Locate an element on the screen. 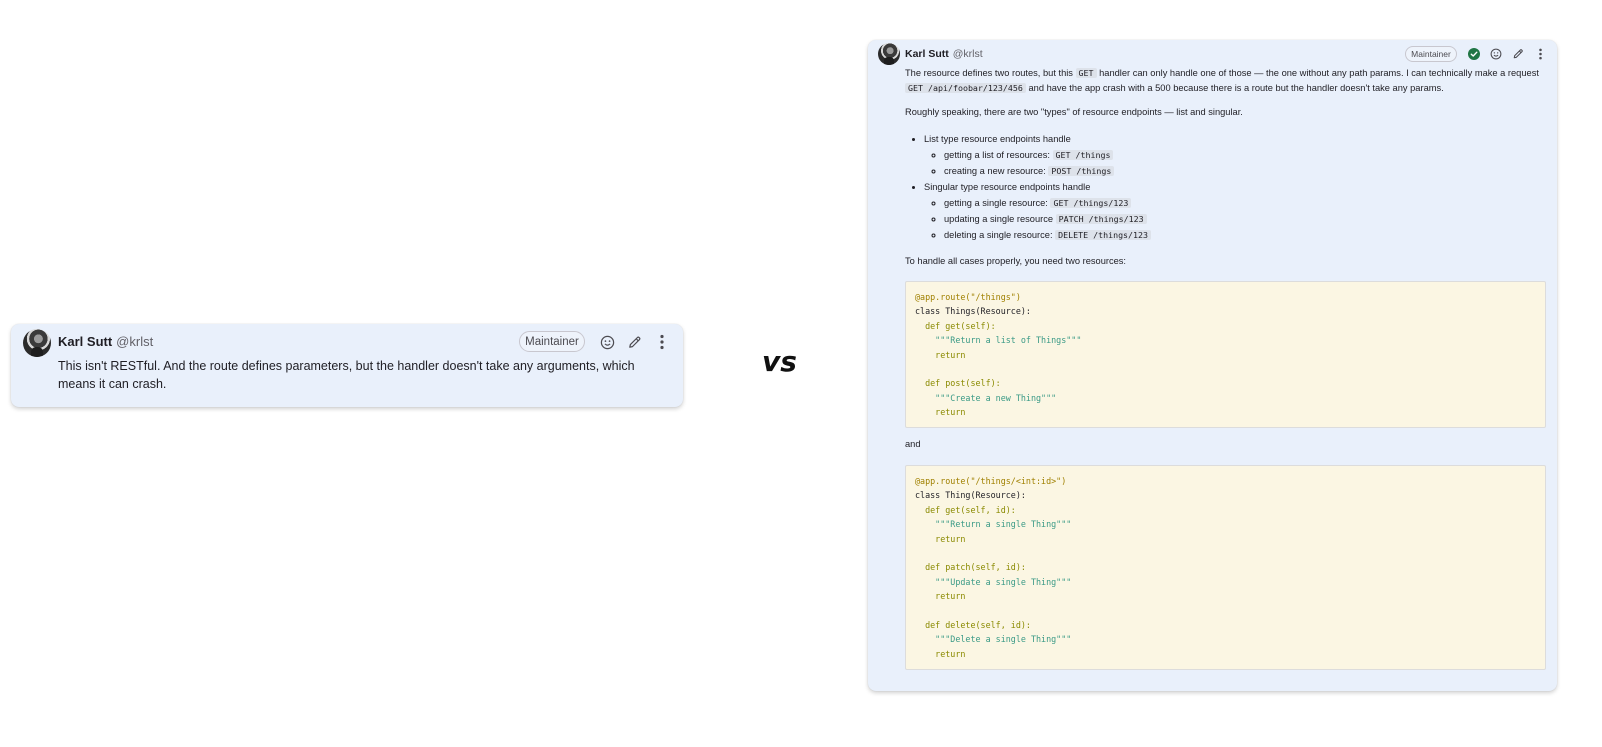  inline-code: GET /things/123 is located at coordinates (1091, 203).